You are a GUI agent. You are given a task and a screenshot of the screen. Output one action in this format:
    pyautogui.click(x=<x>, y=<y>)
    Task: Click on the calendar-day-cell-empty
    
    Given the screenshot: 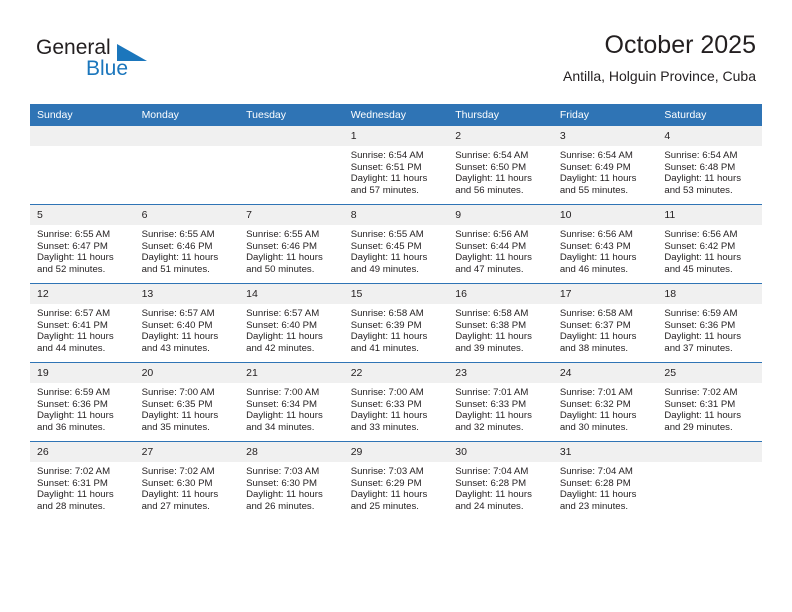 What is the action you would take?
    pyautogui.click(x=291, y=165)
    